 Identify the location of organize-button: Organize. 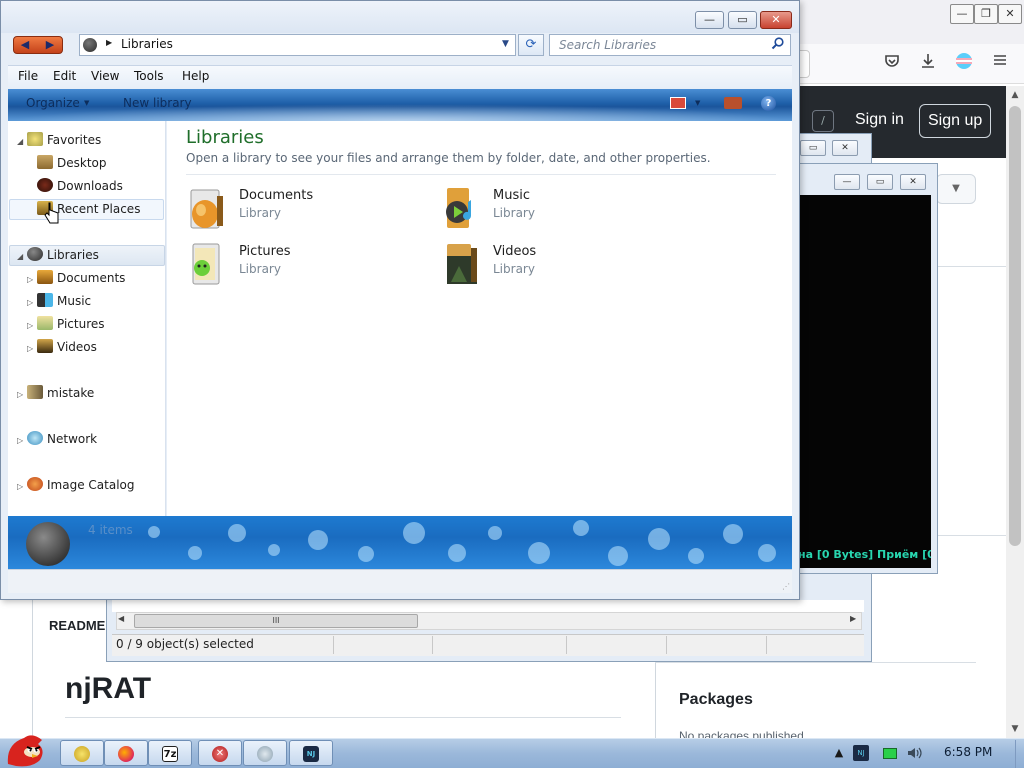
(53, 103).